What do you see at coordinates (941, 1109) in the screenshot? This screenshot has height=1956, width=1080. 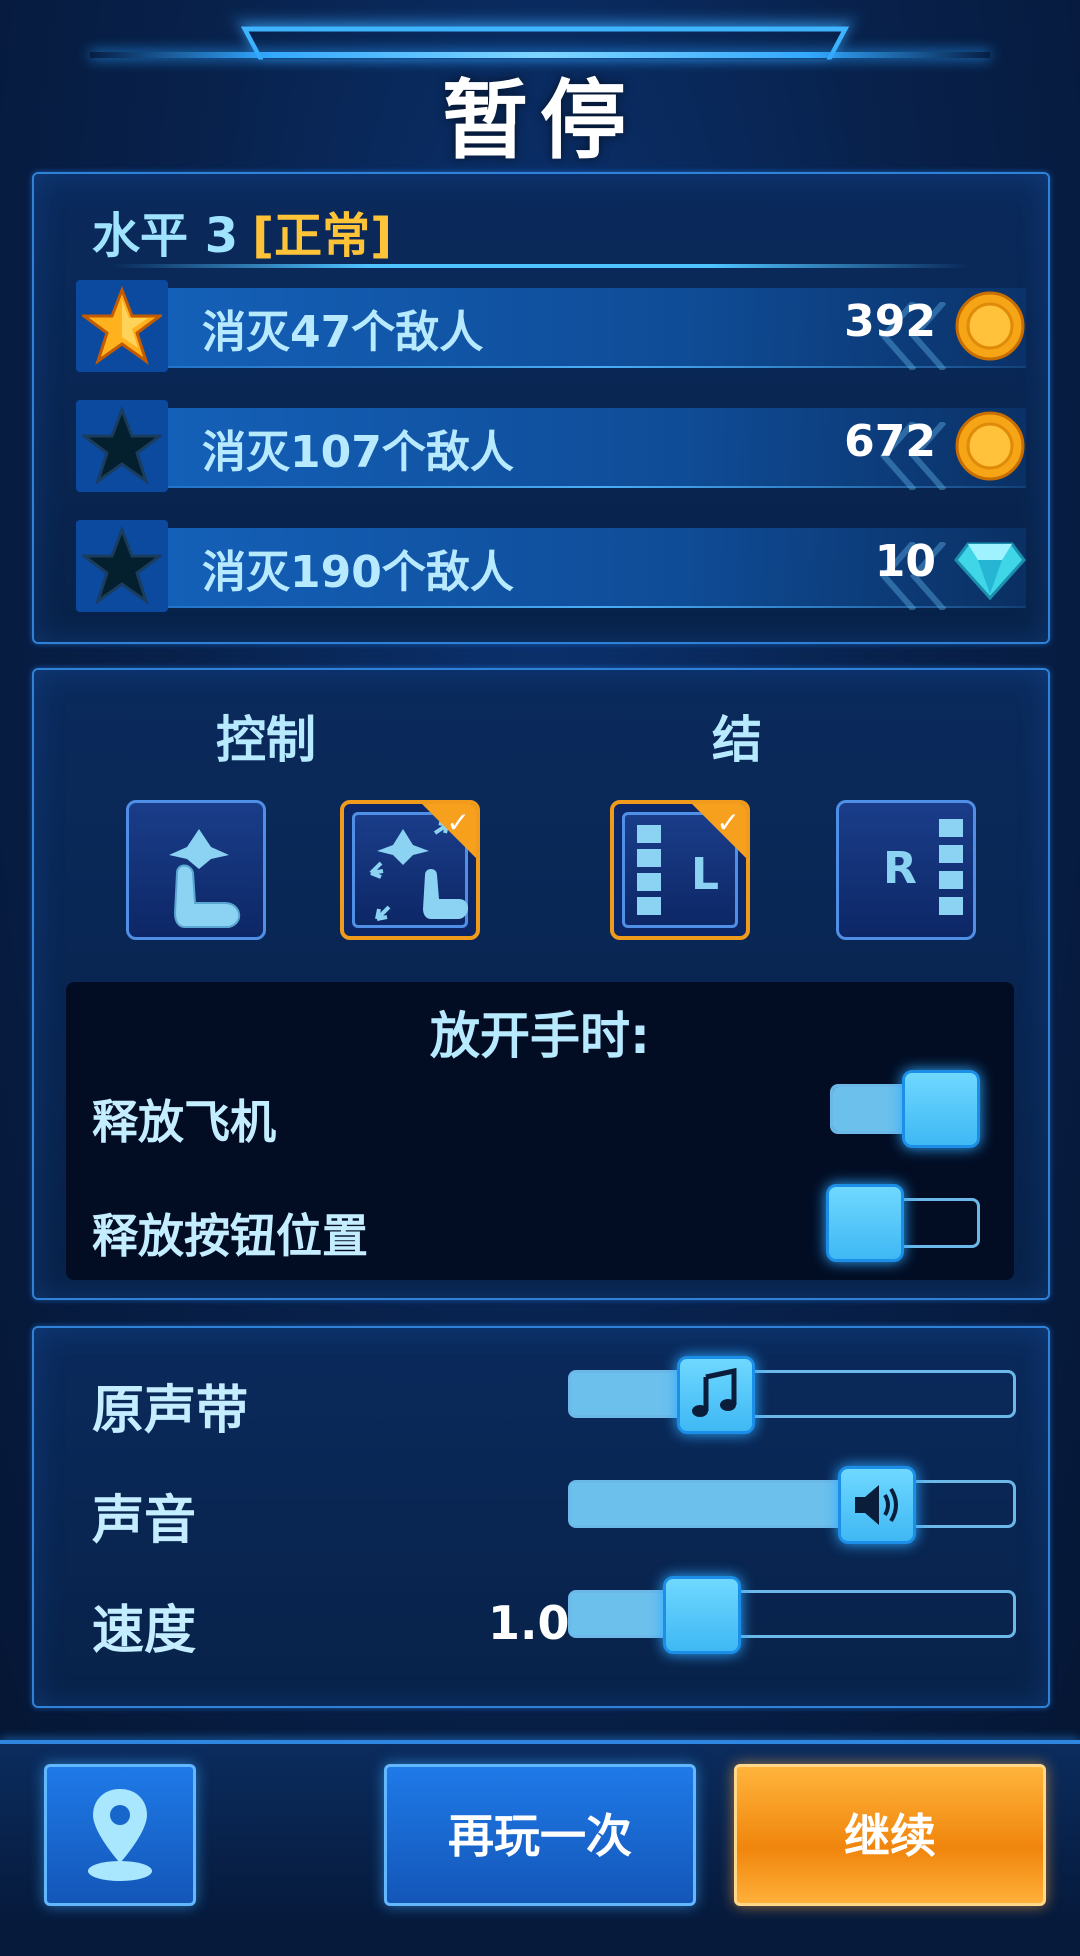 I see `release-plane-toggle-knob` at bounding box center [941, 1109].